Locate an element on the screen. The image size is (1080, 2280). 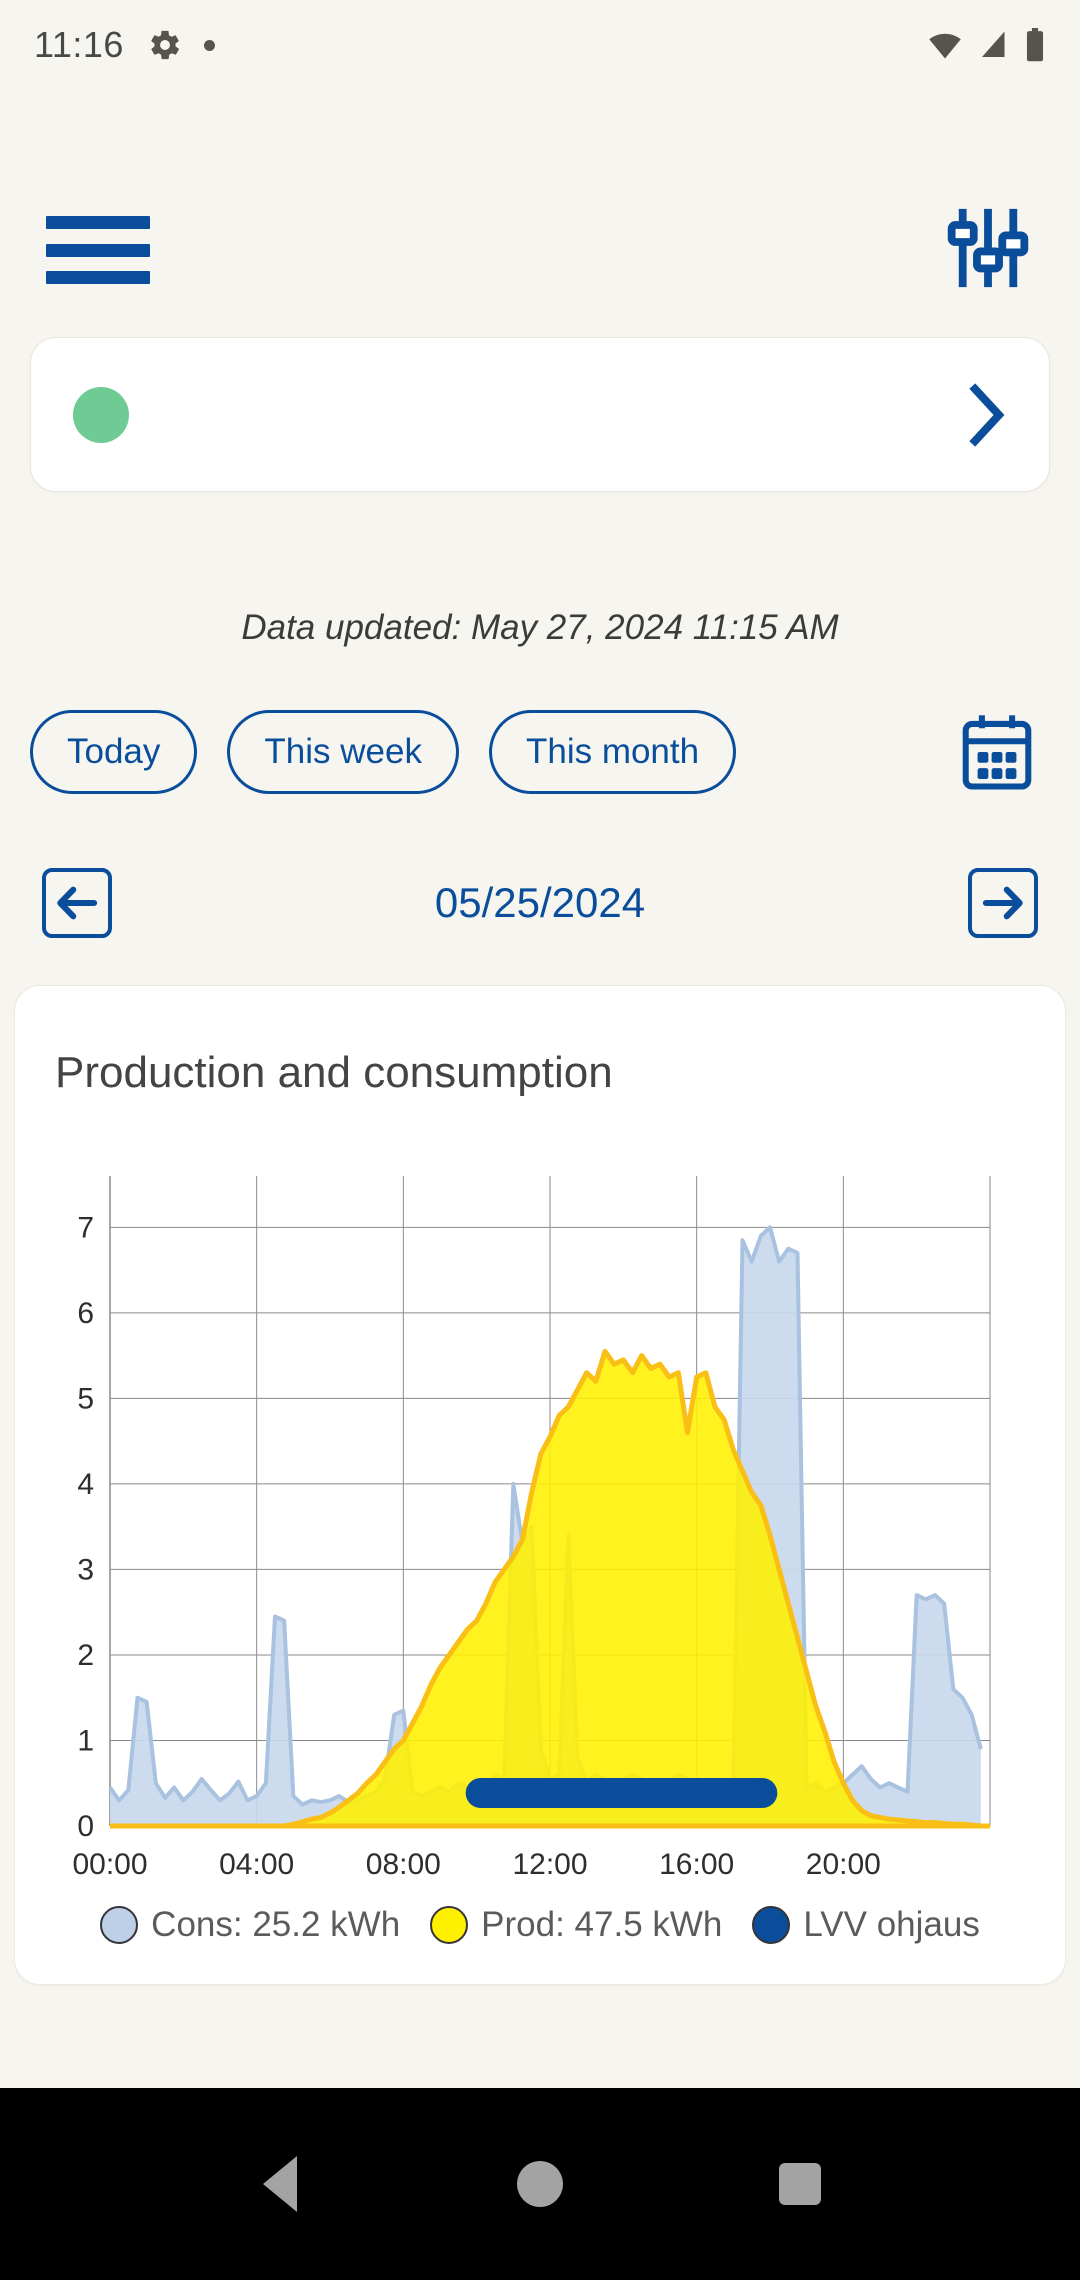
arrow-right-icon is located at coordinates (1002, 903).